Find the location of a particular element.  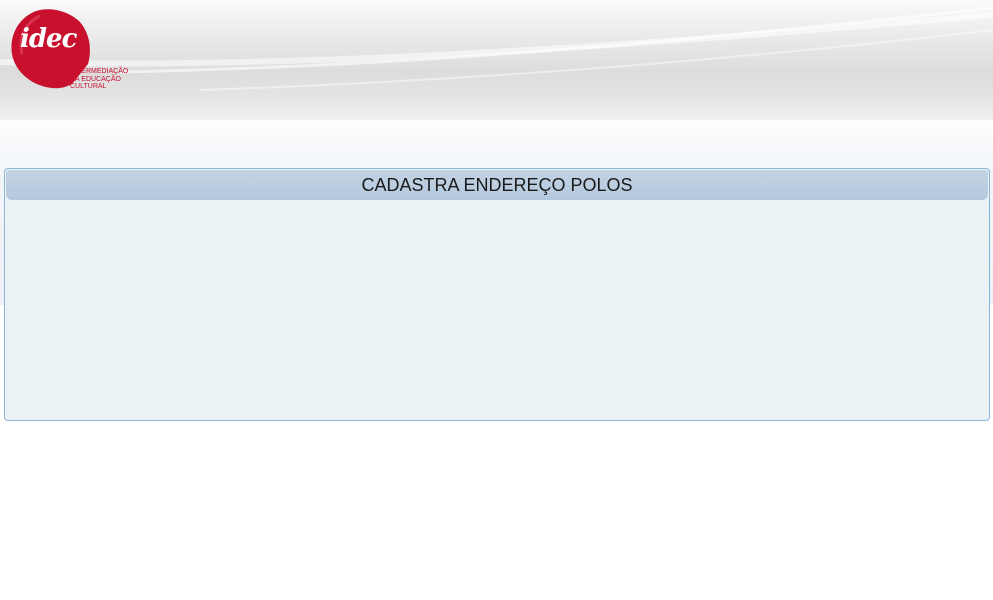

logo-wordmark: idec is located at coordinates (48, 39).